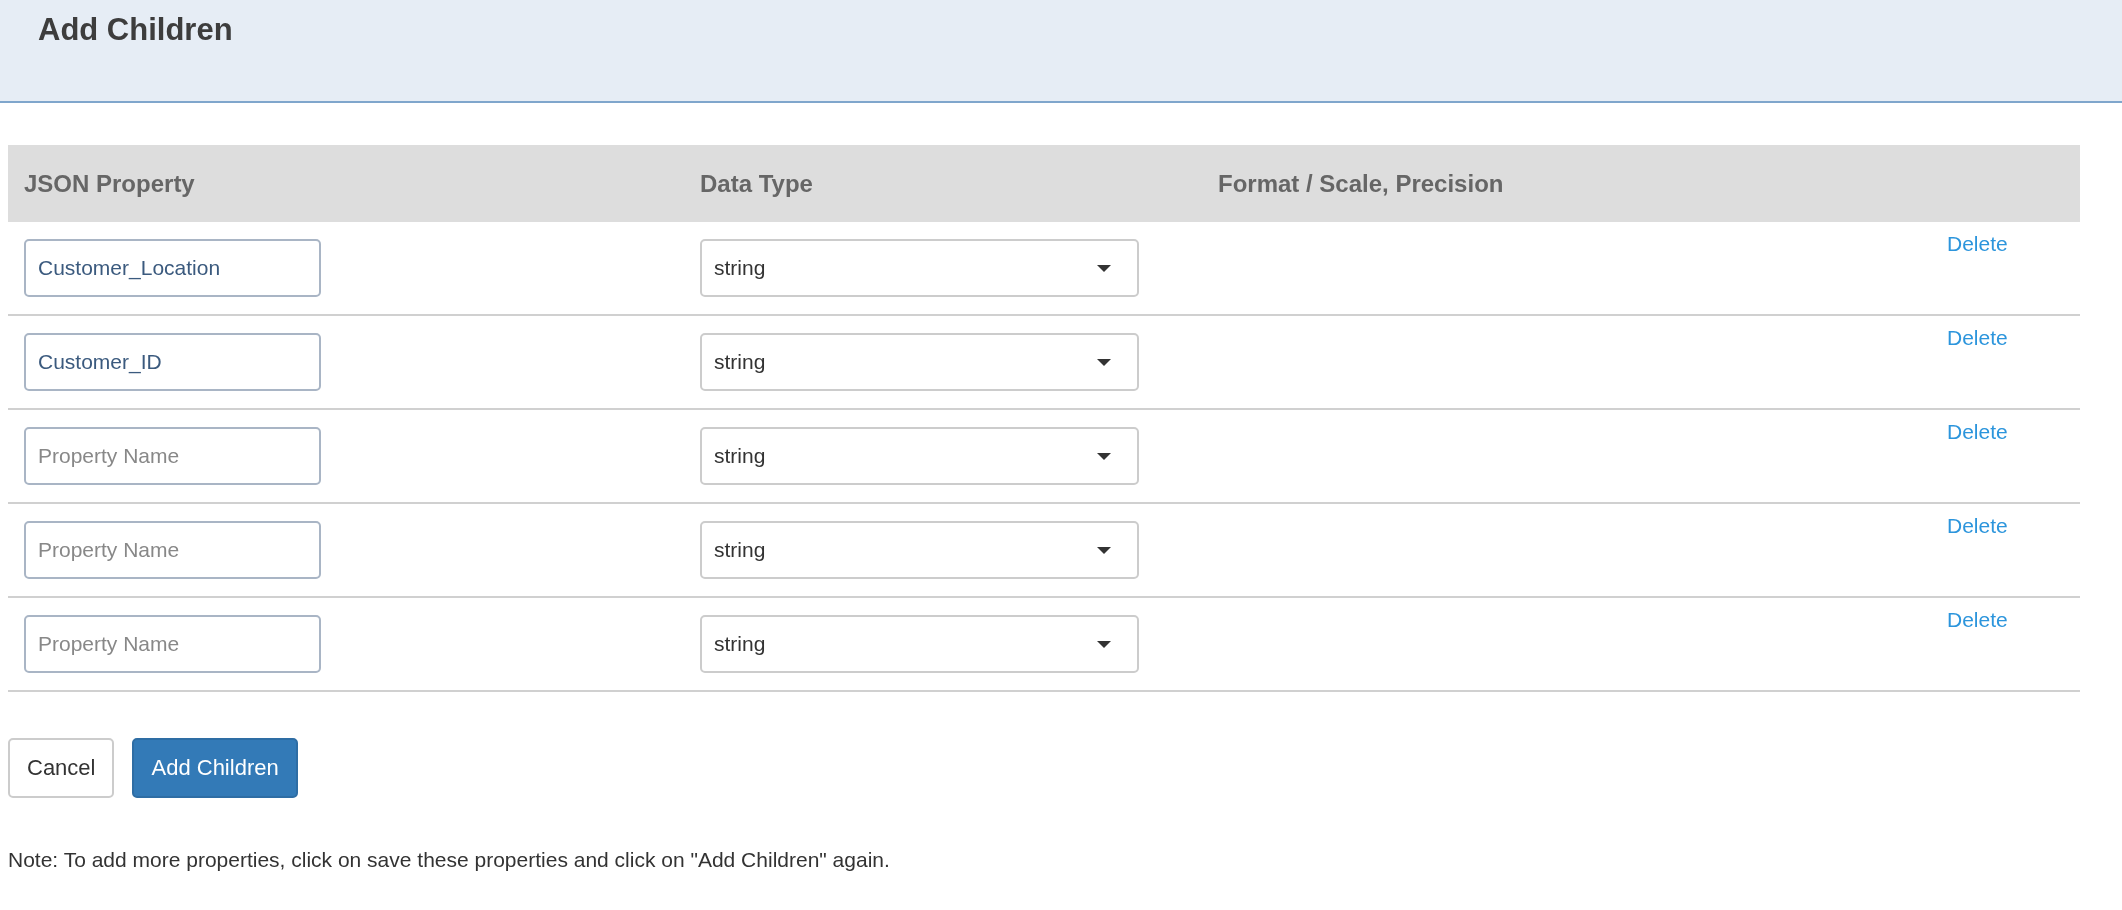 The image size is (2122, 910). I want to click on column-header: Data Type, so click(757, 183).